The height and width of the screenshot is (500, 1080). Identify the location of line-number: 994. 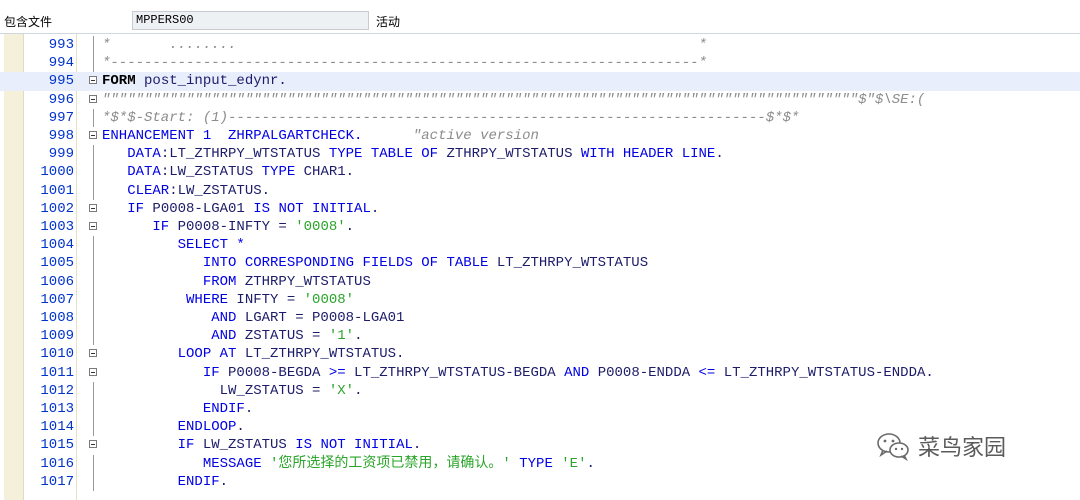
(61, 63).